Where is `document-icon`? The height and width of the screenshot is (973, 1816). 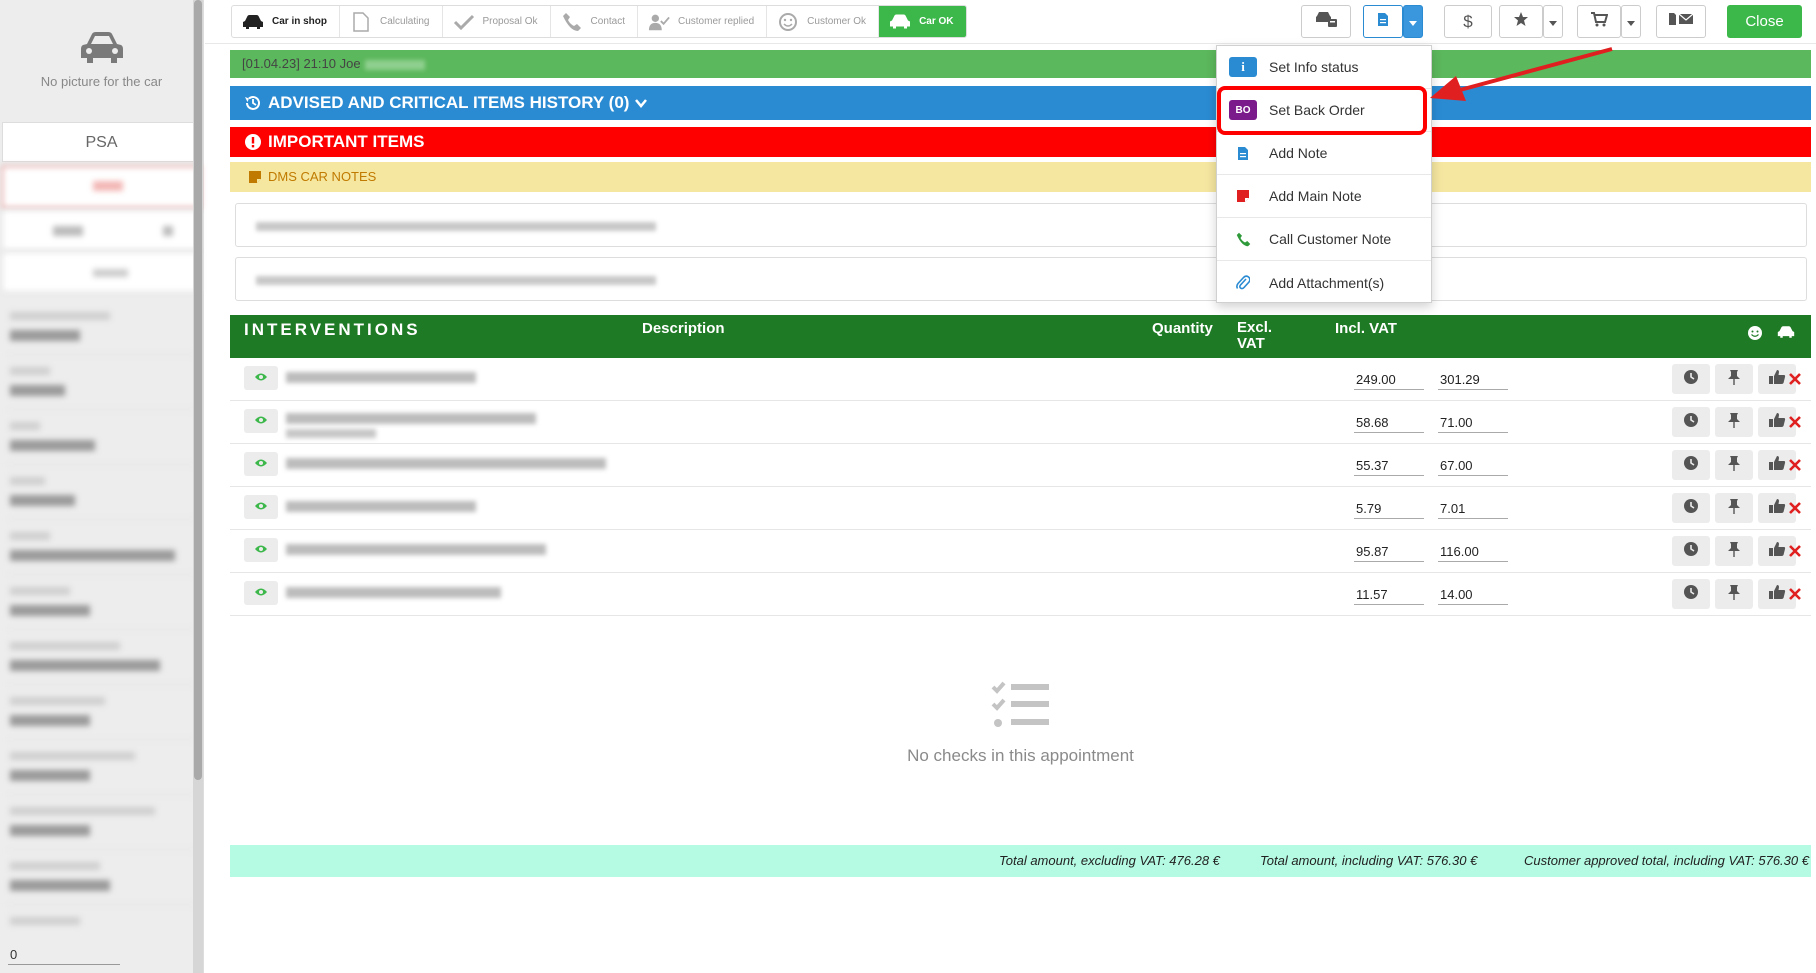 document-icon is located at coordinates (361, 21).